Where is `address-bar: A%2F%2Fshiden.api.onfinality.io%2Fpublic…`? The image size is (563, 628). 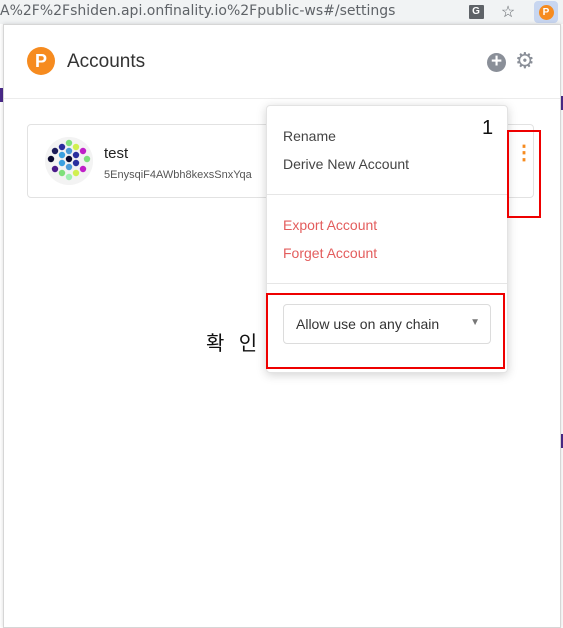
address-bar: A%2F%2Fshiden.api.onfinality.io%2Fpublic… is located at coordinates (197, 11).